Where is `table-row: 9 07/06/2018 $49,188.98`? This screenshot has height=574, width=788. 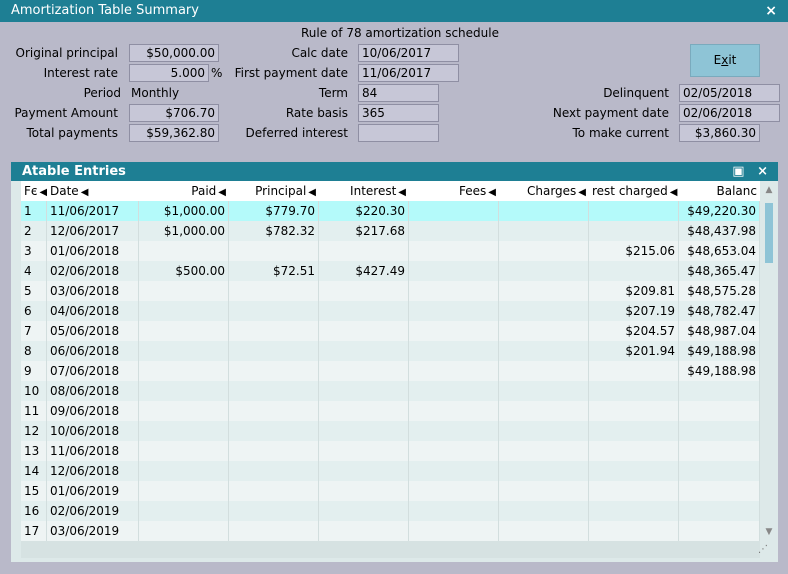
table-row: 9 07/06/2018 $49,188.98 is located at coordinates (390, 371).